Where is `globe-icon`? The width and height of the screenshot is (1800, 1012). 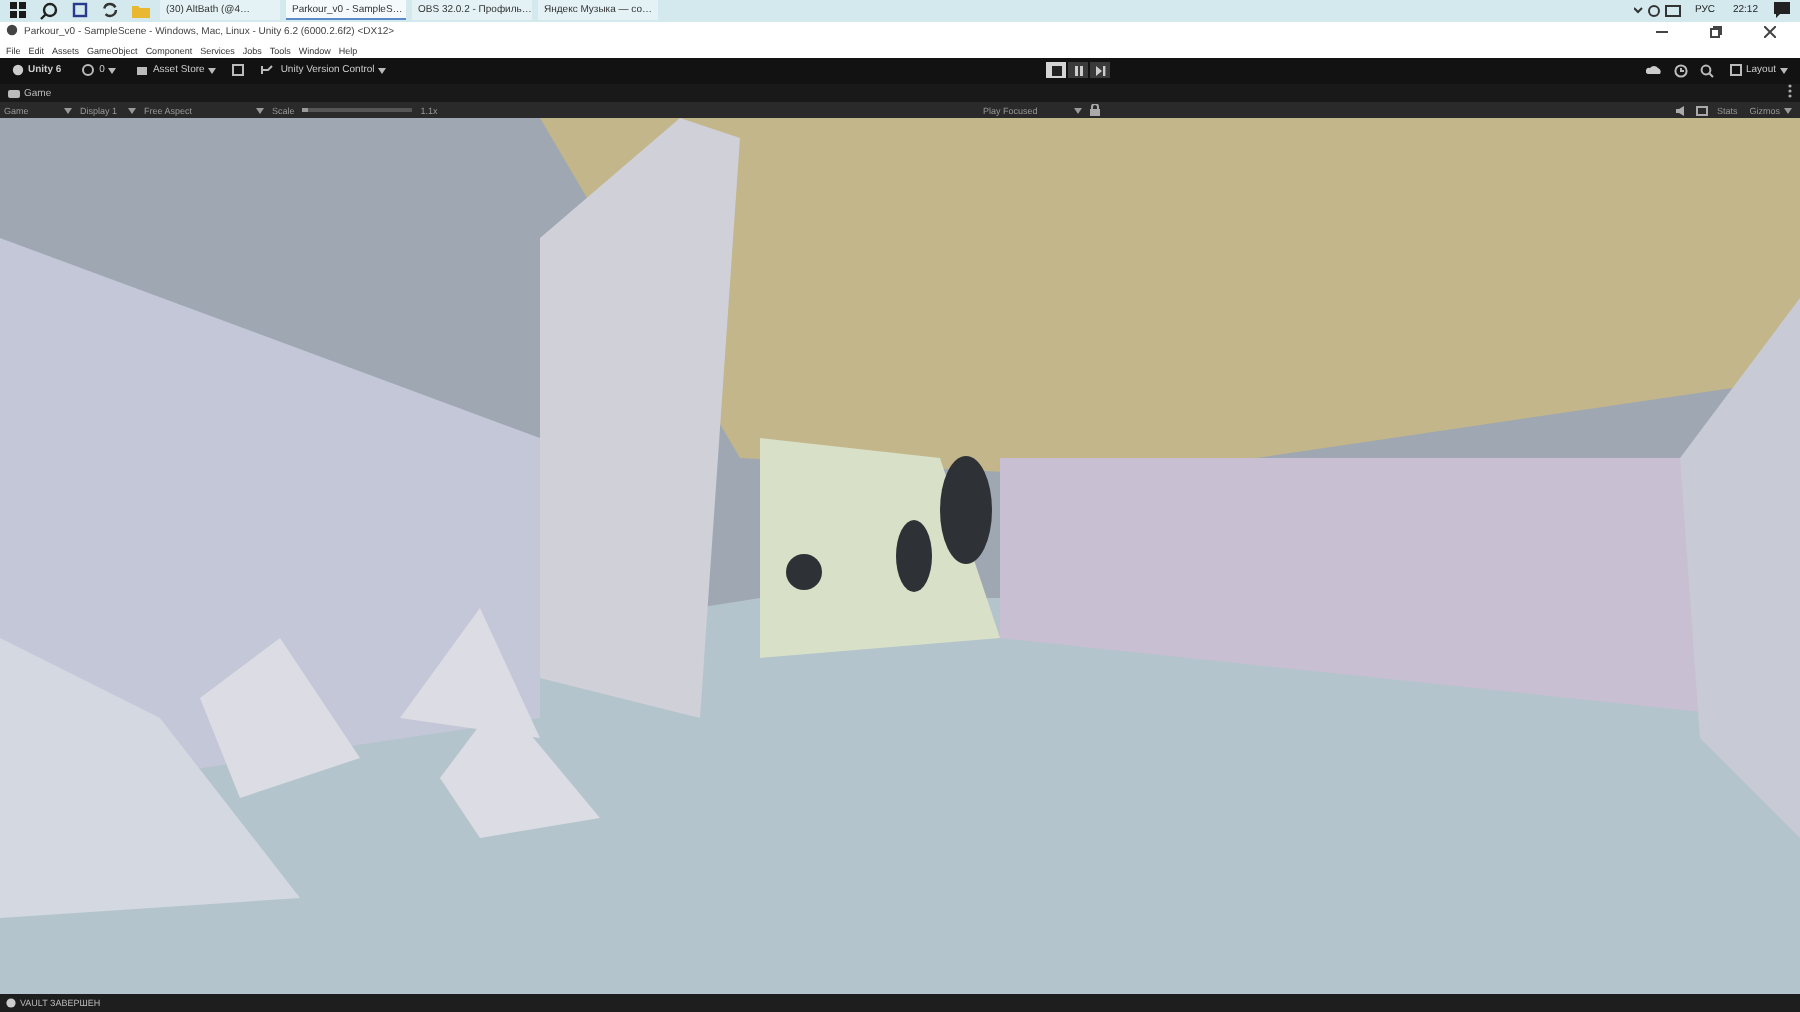 globe-icon is located at coordinates (88, 70).